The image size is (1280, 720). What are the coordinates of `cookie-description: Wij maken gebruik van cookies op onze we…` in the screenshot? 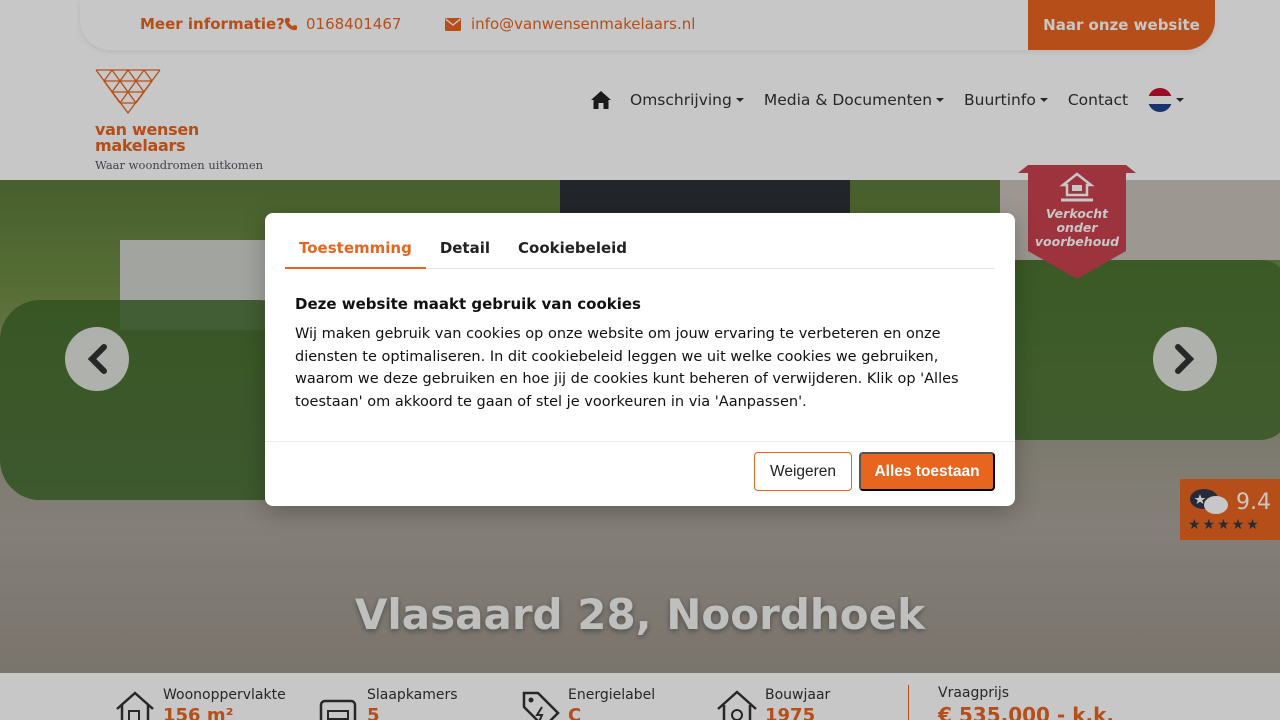 It's located at (627, 368).